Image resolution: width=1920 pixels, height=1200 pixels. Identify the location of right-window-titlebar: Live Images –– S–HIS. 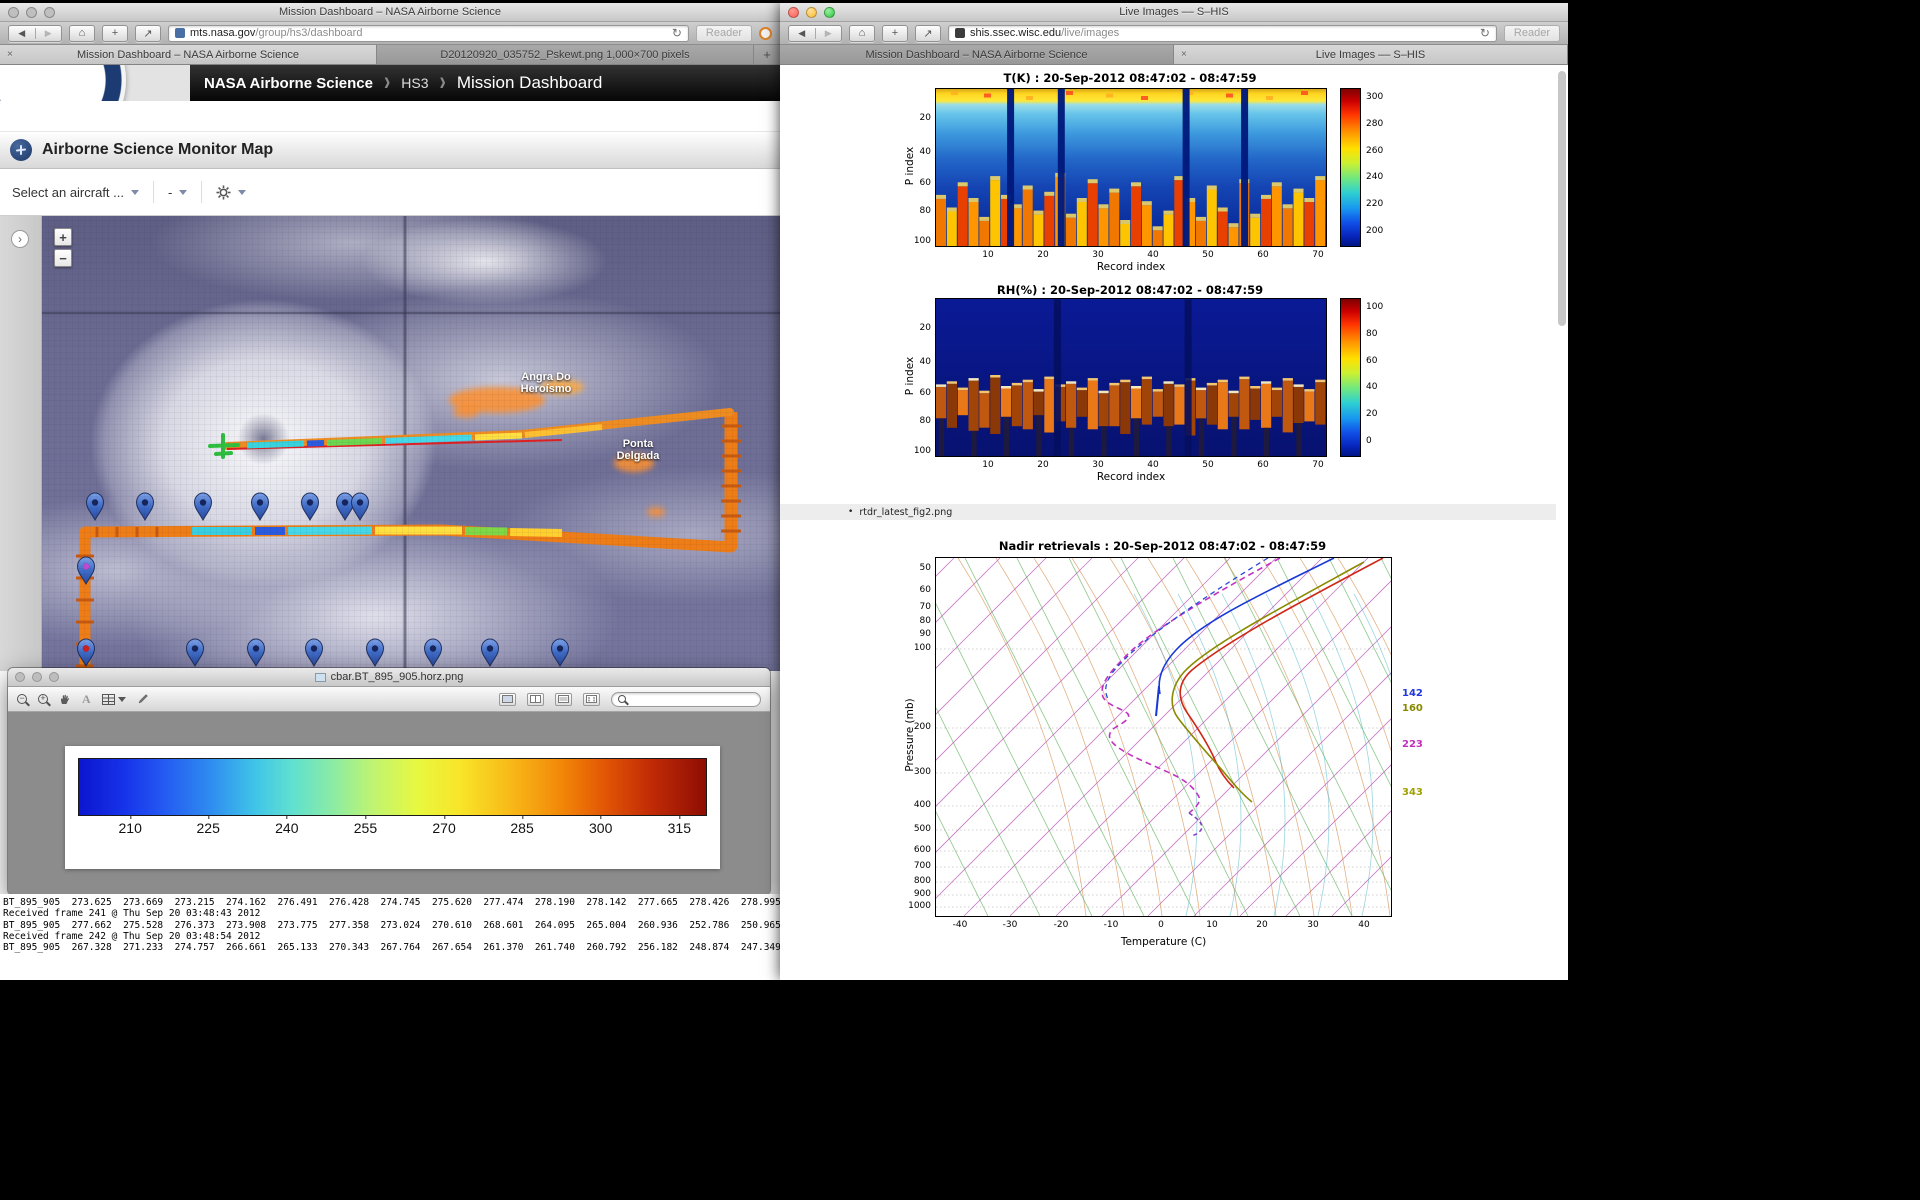
(1174, 12).